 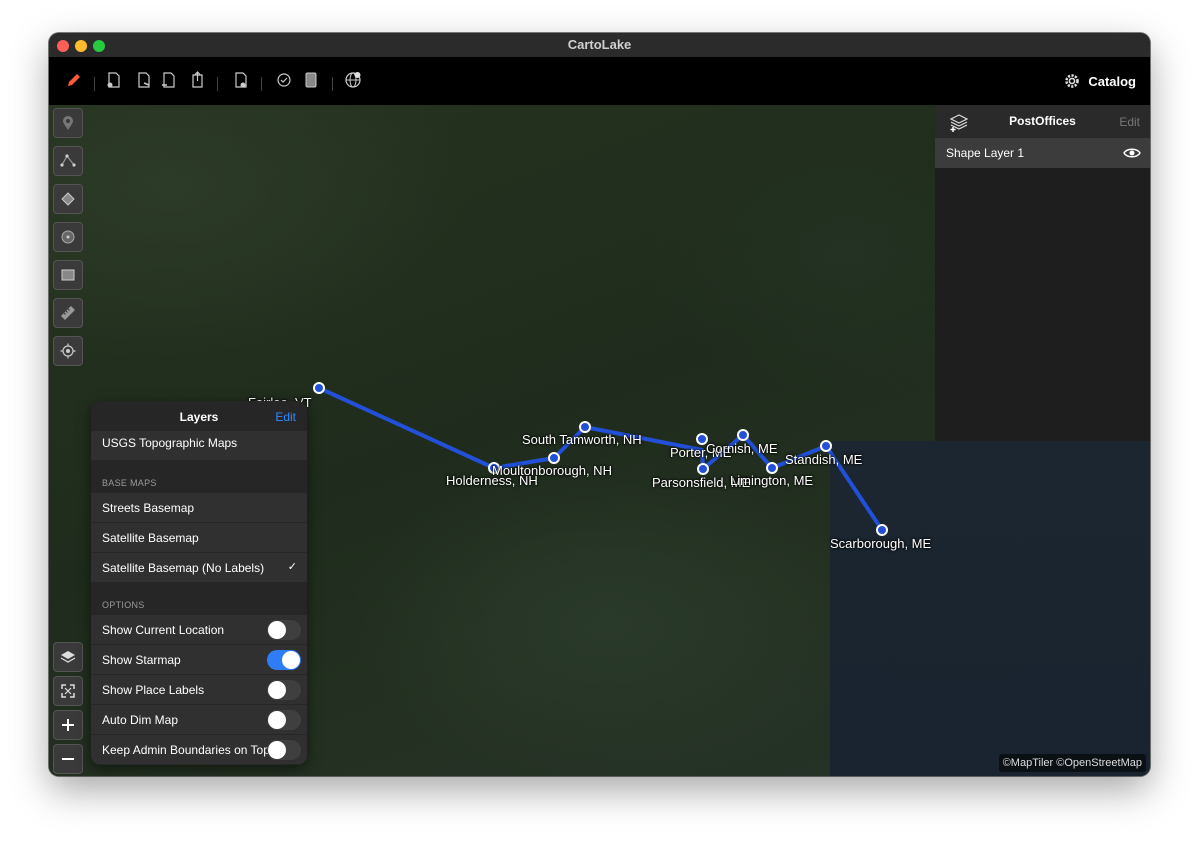 What do you see at coordinates (1042, 153) in the screenshot?
I see `layer-row: Shape Layer 1` at bounding box center [1042, 153].